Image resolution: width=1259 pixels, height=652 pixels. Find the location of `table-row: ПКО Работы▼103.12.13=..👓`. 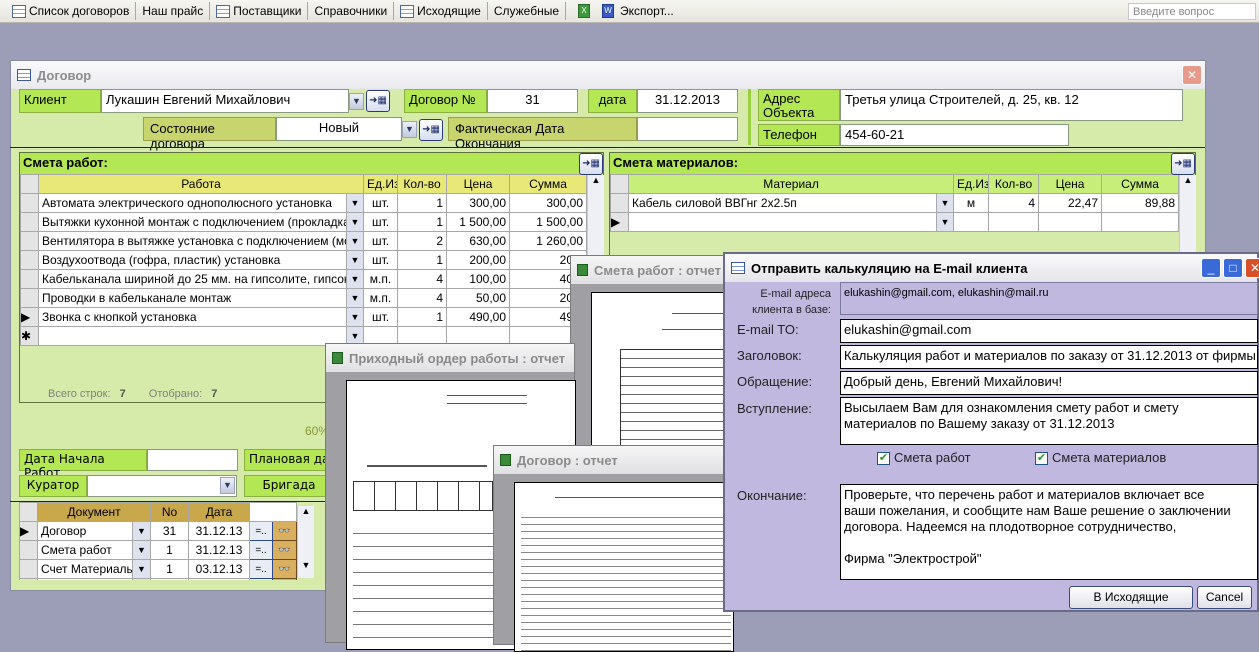

table-row: ПКО Работы▼103.12.13=..👓 is located at coordinates (158, 579).